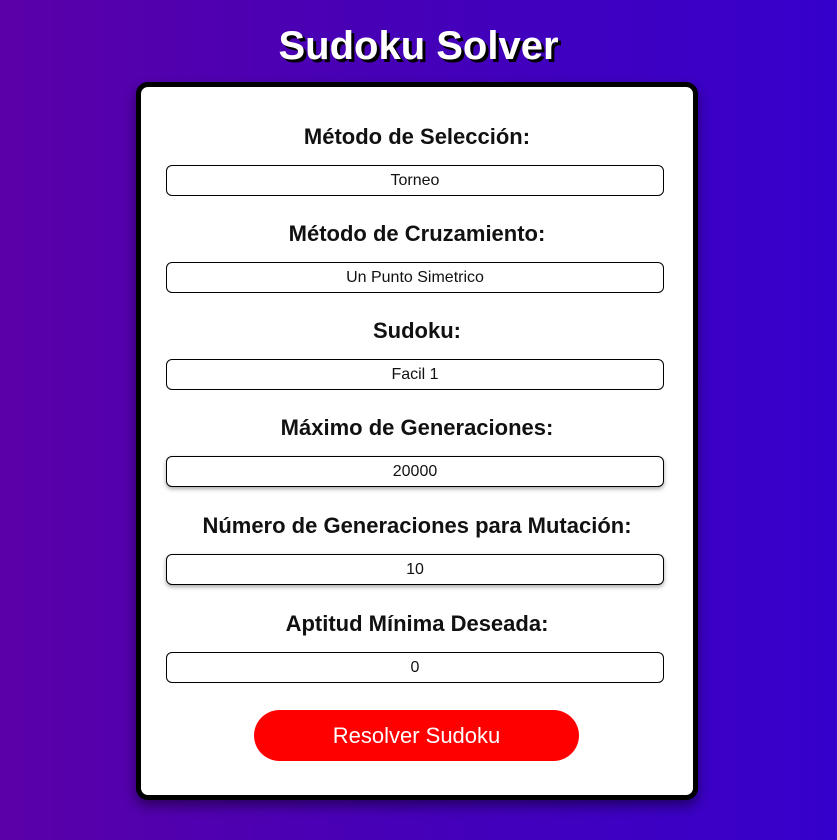 This screenshot has width=837, height=840. What do you see at coordinates (417, 525) in the screenshot?
I see `mutation-generations-label: Número de Generaciones para Mutación:` at bounding box center [417, 525].